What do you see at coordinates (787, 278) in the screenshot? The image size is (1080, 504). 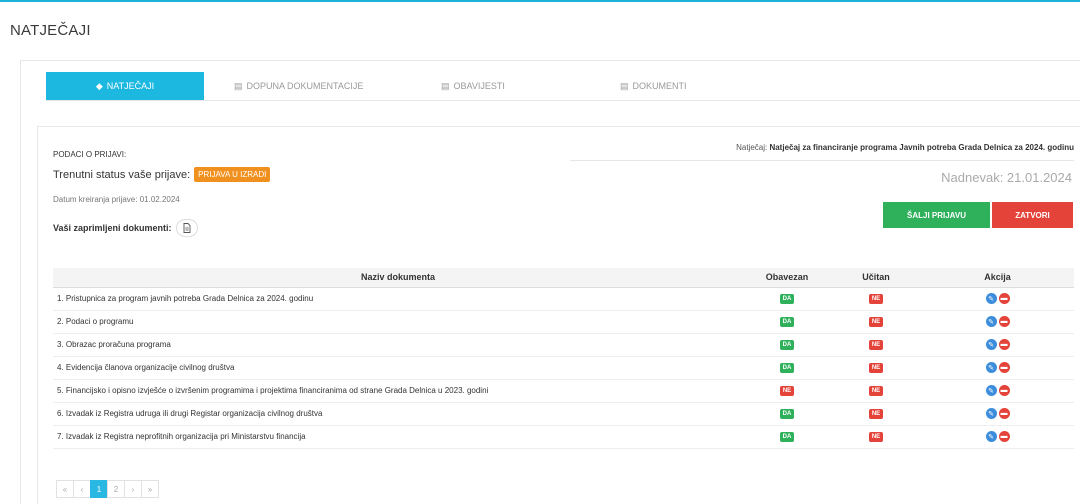 I see `header-obavezan: Obavezan` at bounding box center [787, 278].